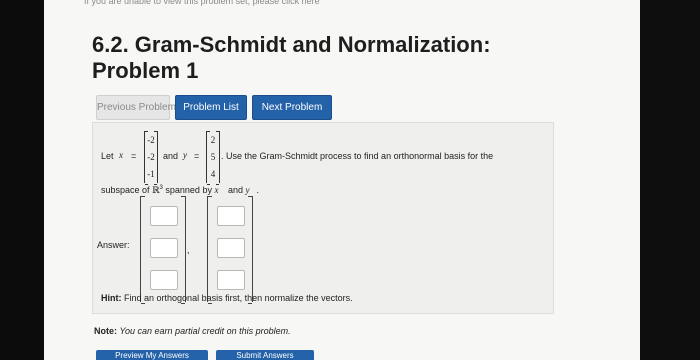 The image size is (700, 360). I want to click on sentence-period: ., so click(258, 190).